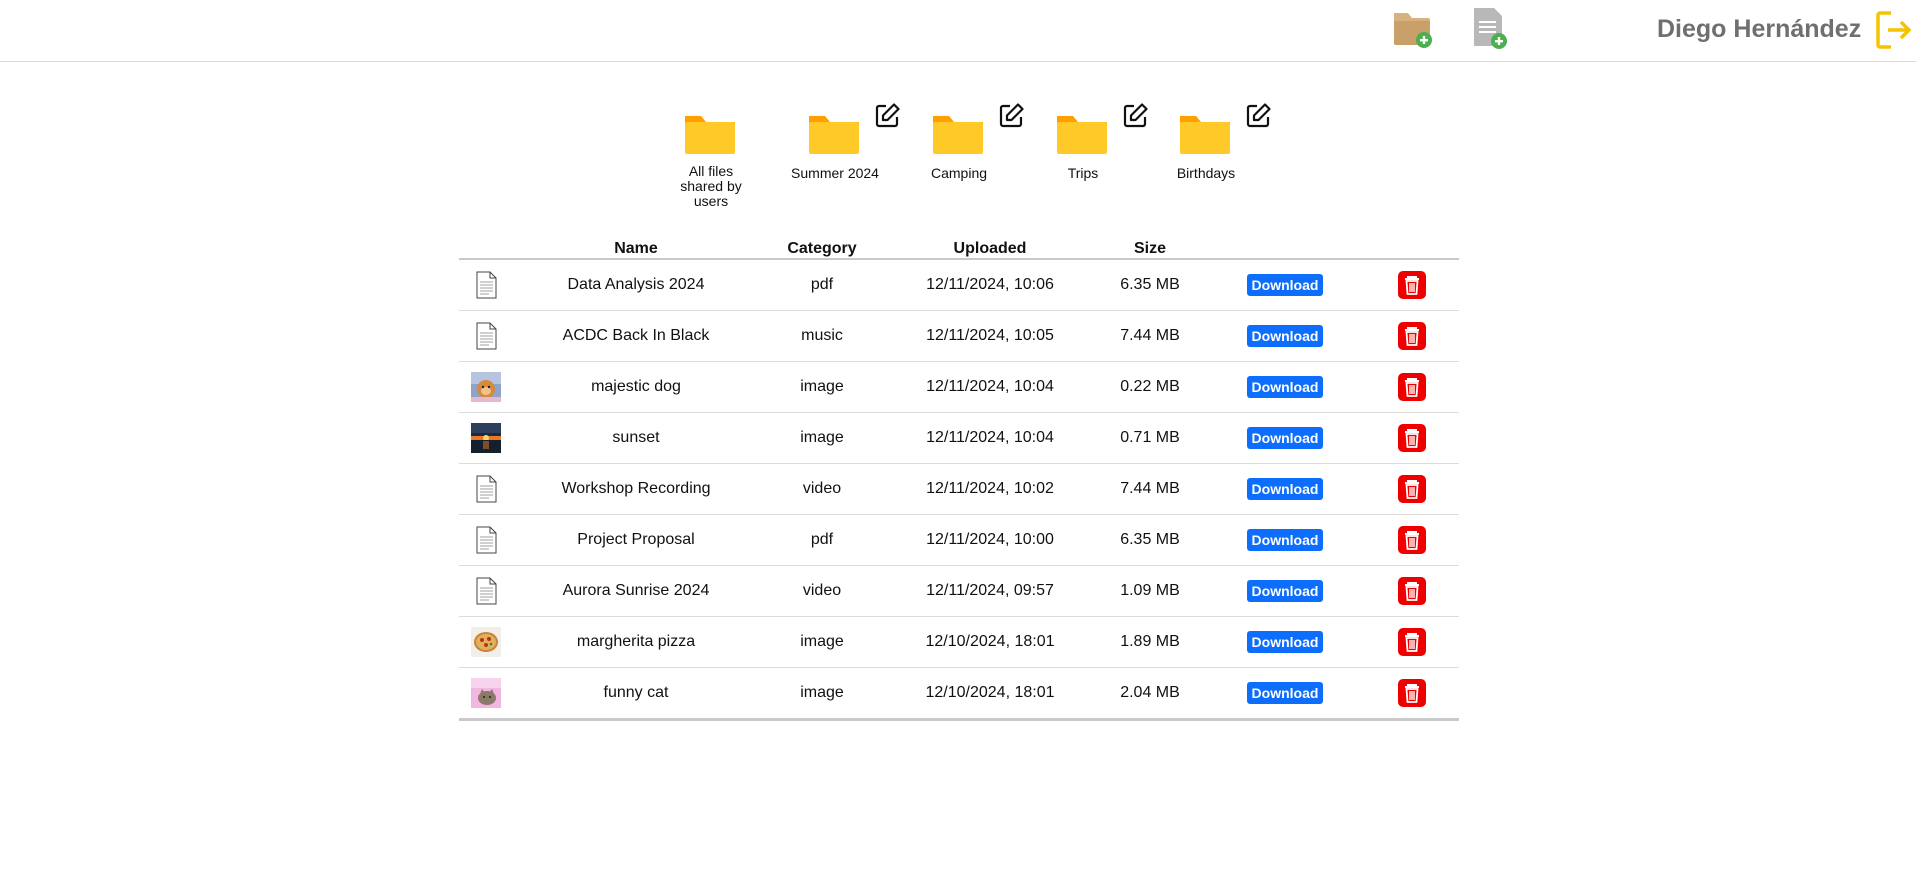 This screenshot has width=1916, height=875. Describe the element at coordinates (1285, 247) in the screenshot. I see `column-header-download` at that location.